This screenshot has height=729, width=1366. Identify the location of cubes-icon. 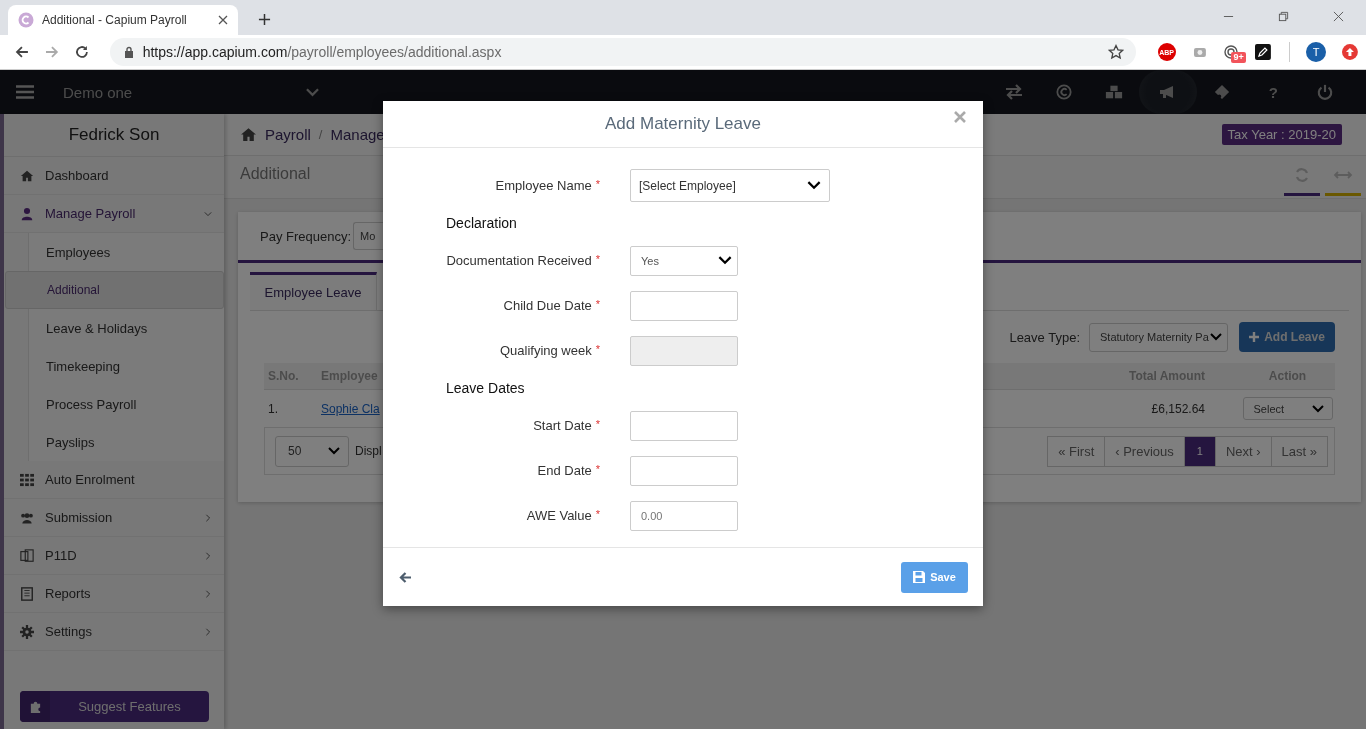
(1113, 92).